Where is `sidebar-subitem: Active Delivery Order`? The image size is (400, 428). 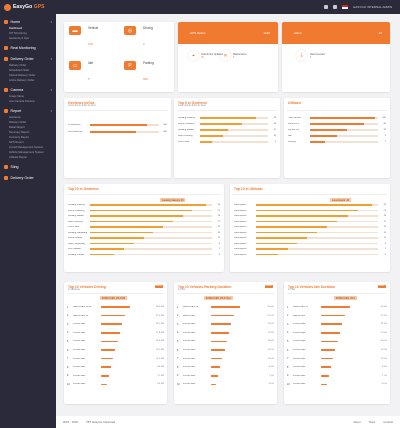 sidebar-subitem: Active Delivery Order is located at coordinates (28, 80).